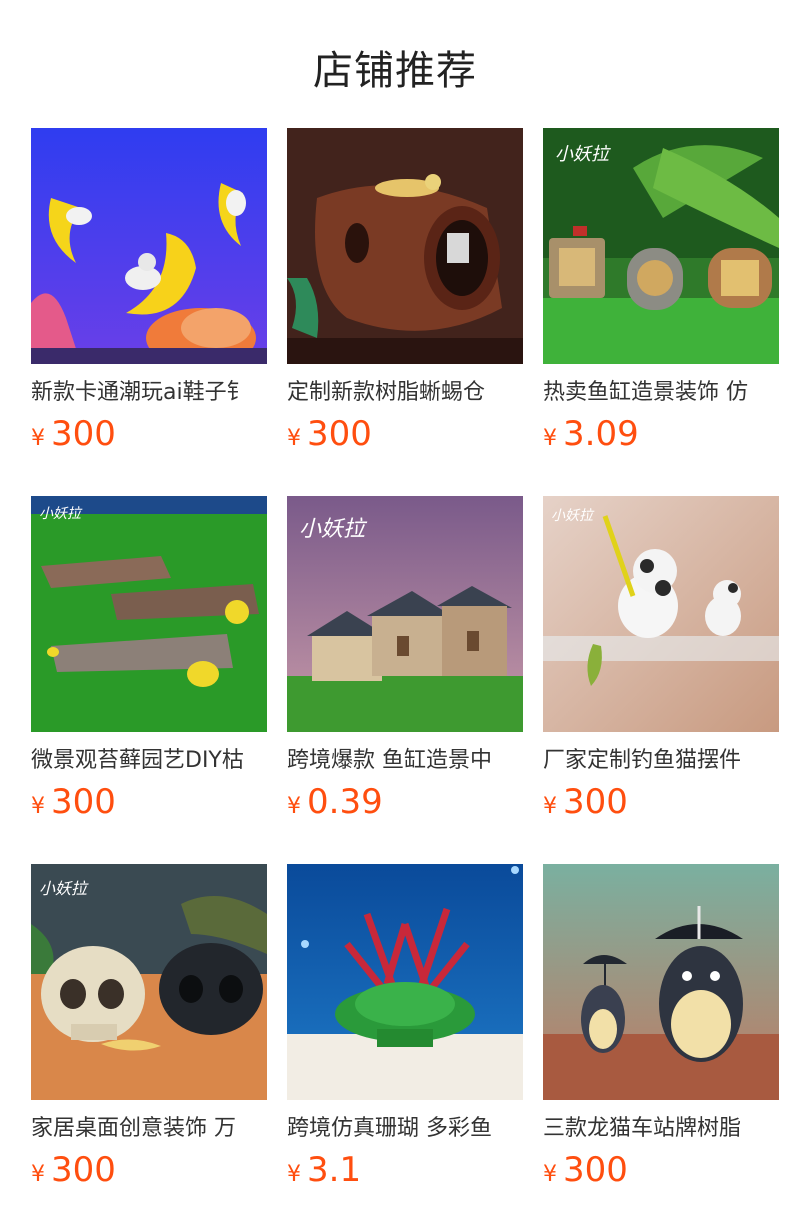 The width and height of the screenshot is (790, 1232). I want to click on product-card: 小妖拉 厂家定制钓鱼猫摆件 ¥300, so click(661, 661).